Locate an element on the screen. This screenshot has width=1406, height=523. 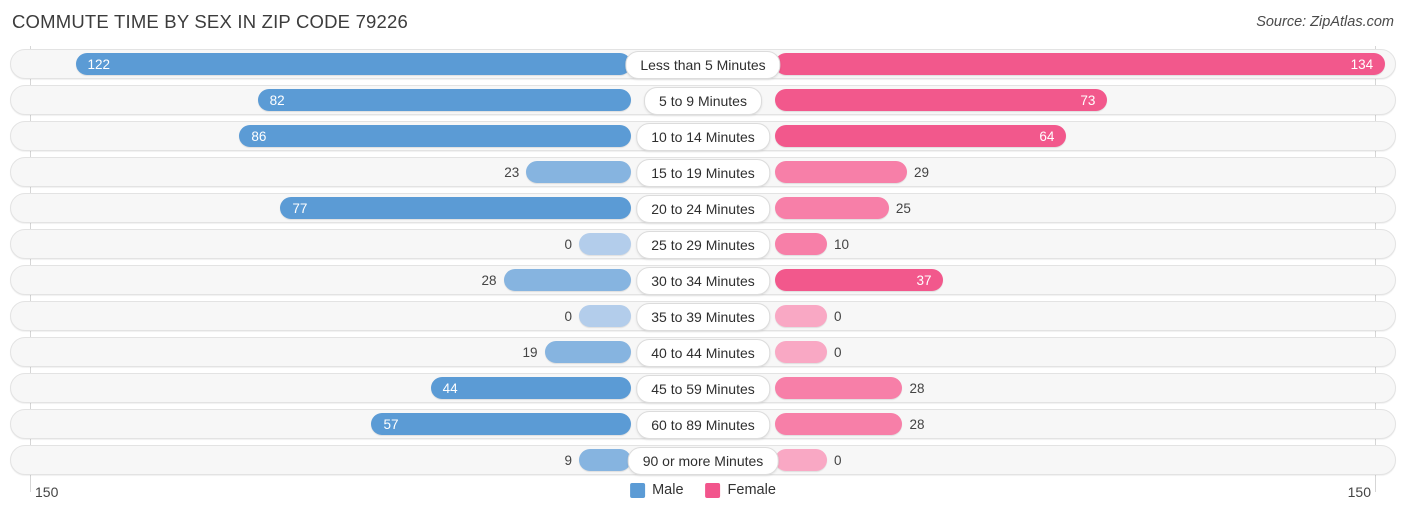
chart-row: 0 0 35 to 39 Minutes is located at coordinates (703, 316).